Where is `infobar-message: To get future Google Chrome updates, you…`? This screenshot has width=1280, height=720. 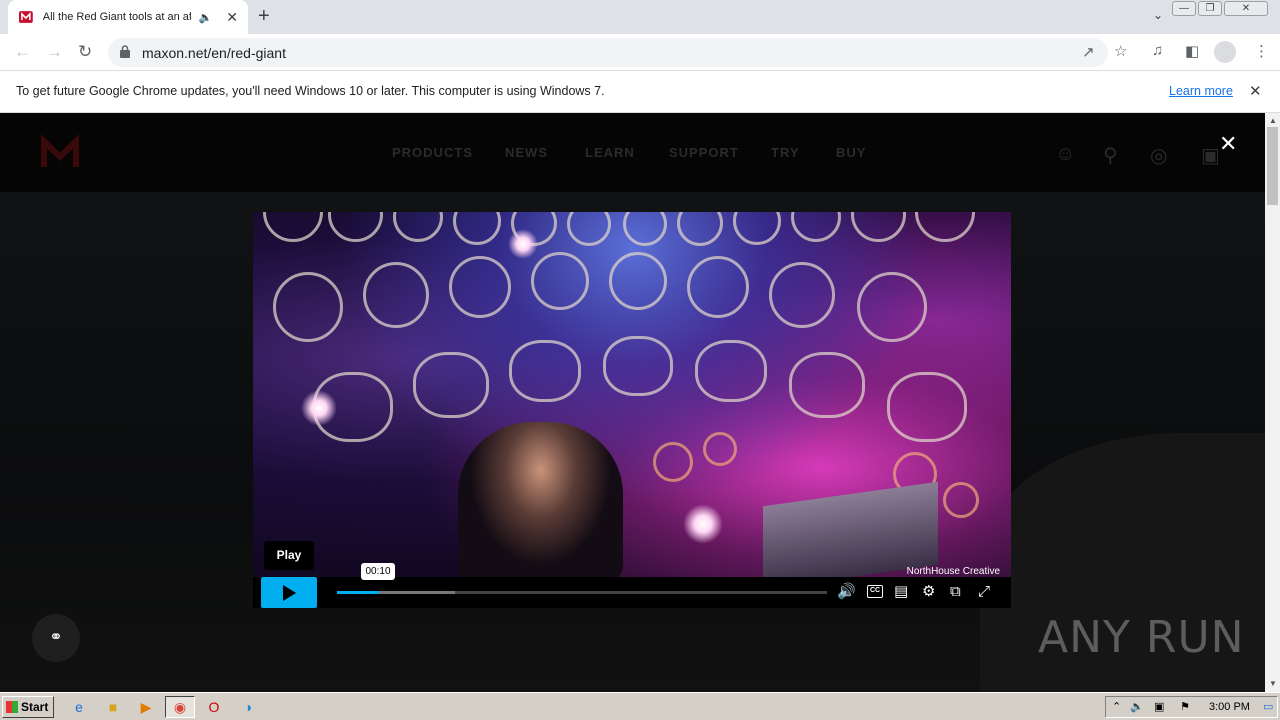 infobar-message: To get future Google Chrome updates, you… is located at coordinates (310, 91).